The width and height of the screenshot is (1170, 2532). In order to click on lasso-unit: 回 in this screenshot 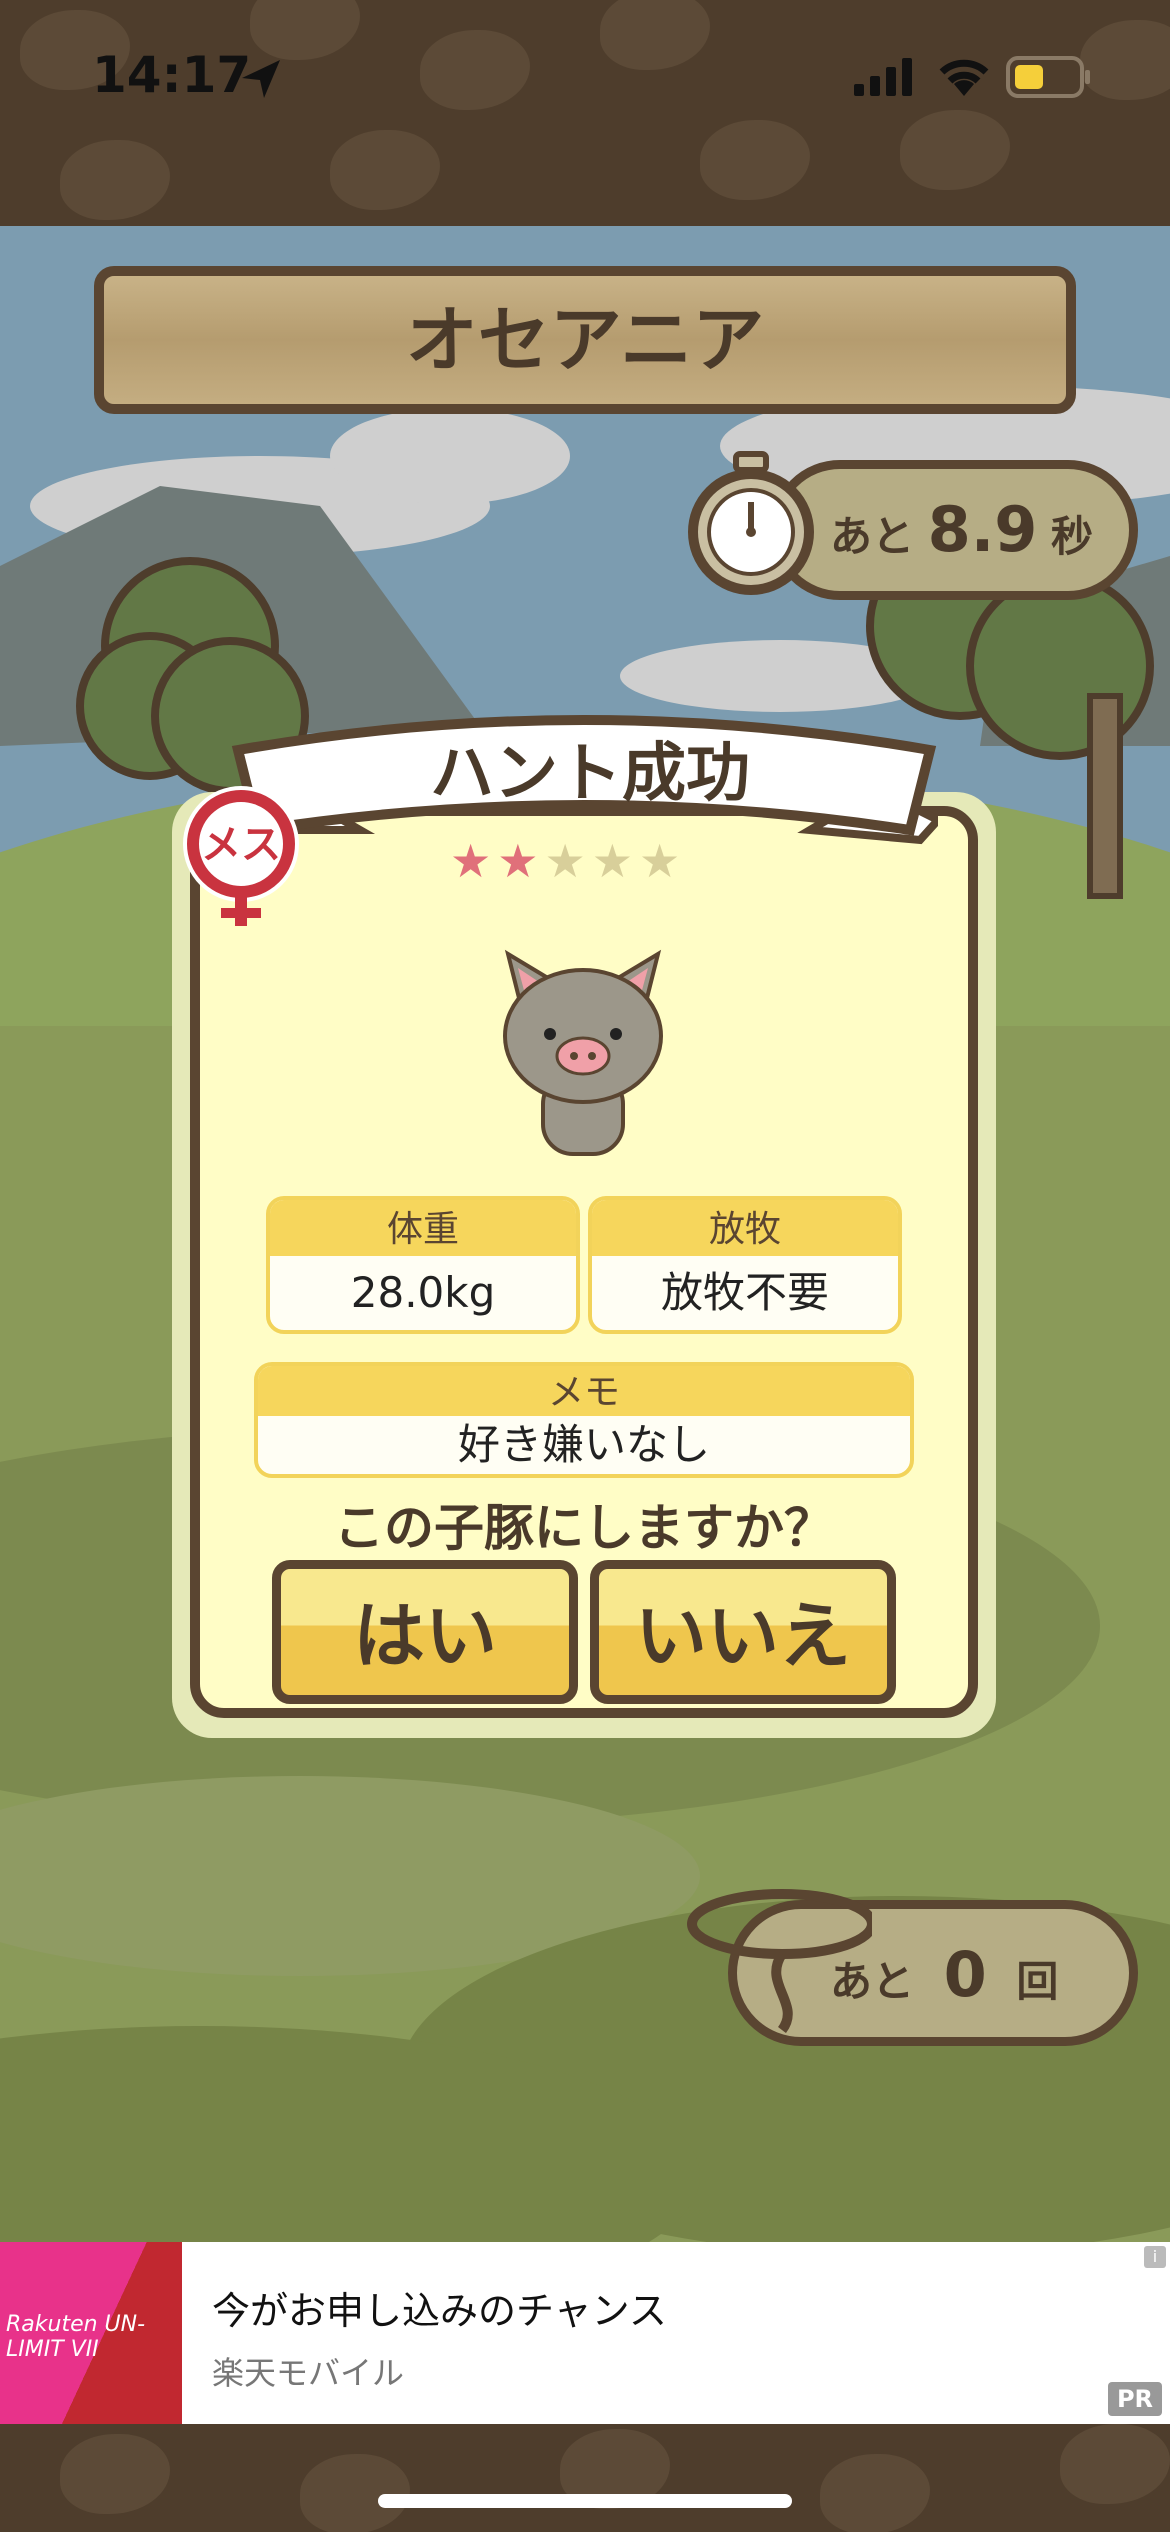, I will do `click(1037, 1981)`.